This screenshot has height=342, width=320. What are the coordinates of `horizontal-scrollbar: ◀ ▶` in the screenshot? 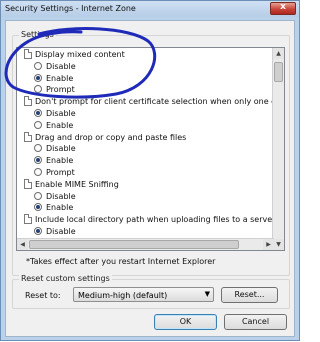 It's located at (145, 244).